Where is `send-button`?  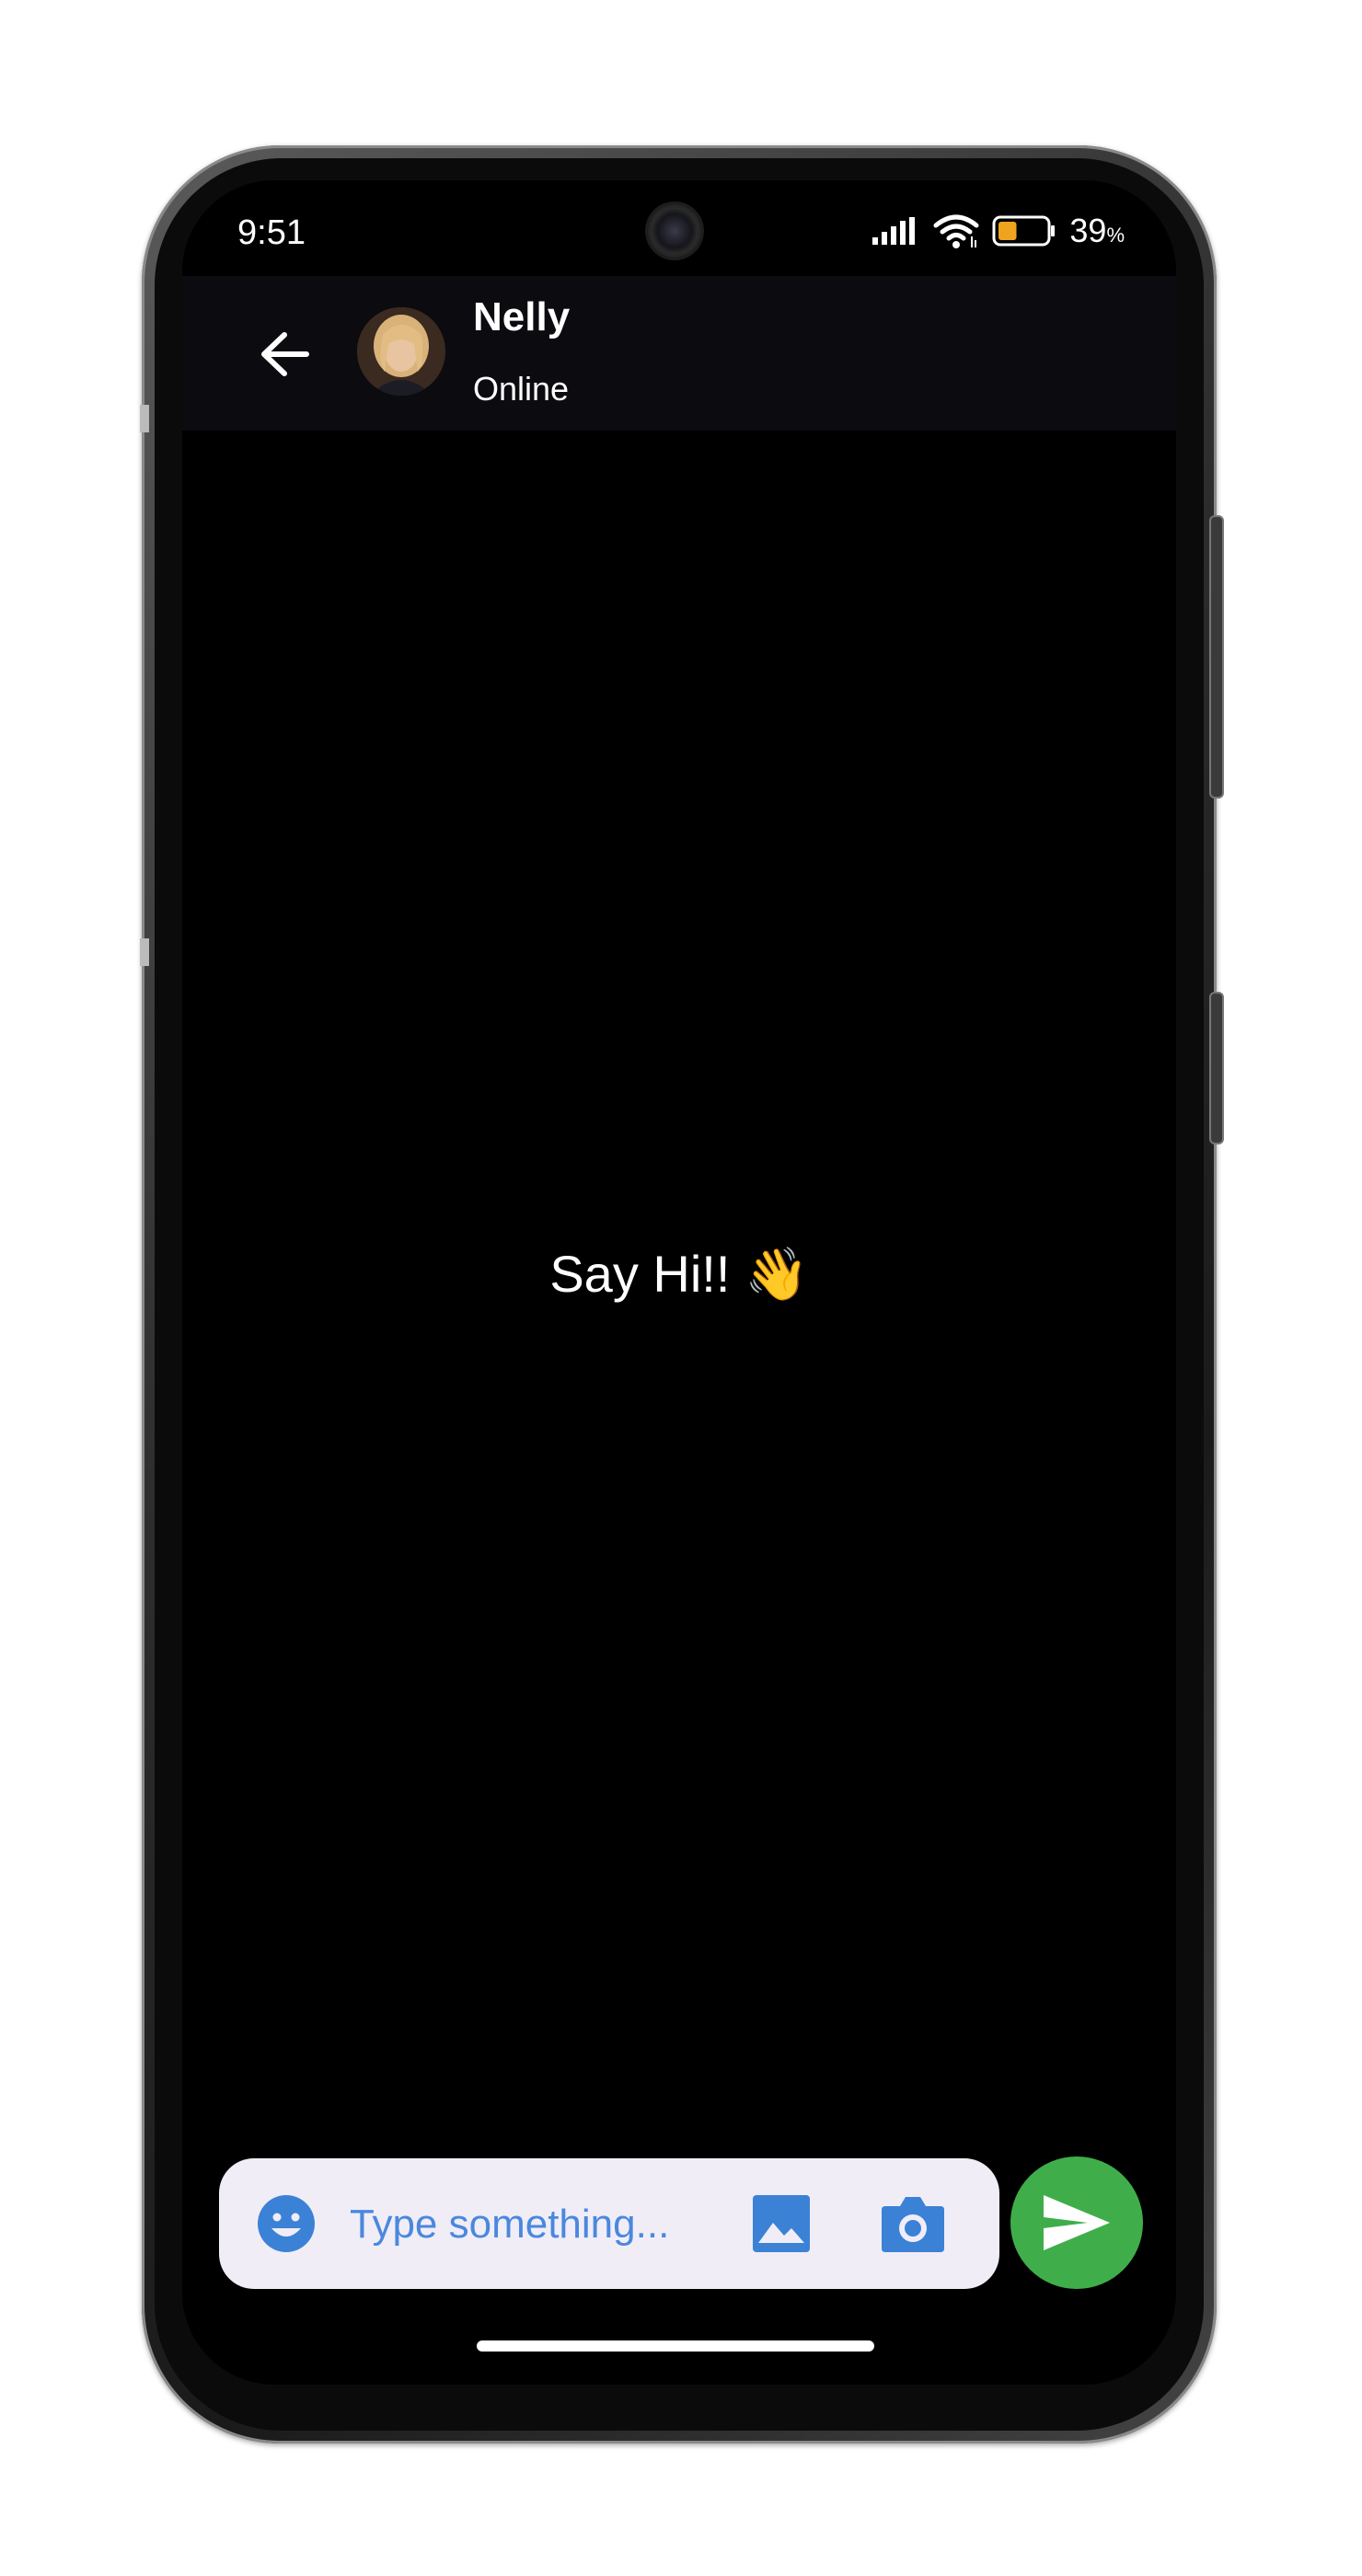 send-button is located at coordinates (1076, 2222).